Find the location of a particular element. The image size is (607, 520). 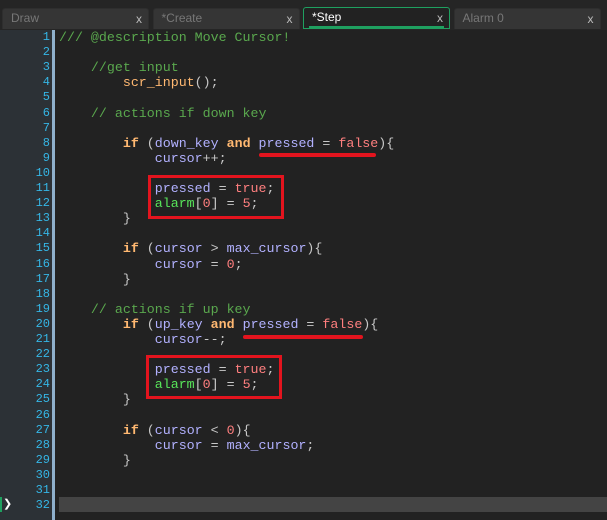

code-line: scr_input(); is located at coordinates (139, 82).